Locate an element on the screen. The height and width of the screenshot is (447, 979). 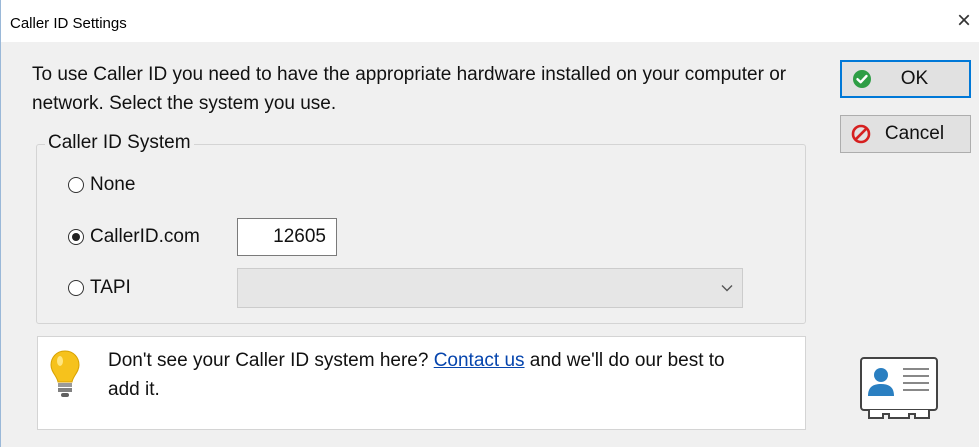
radio-none-label: None is located at coordinates (113, 184).